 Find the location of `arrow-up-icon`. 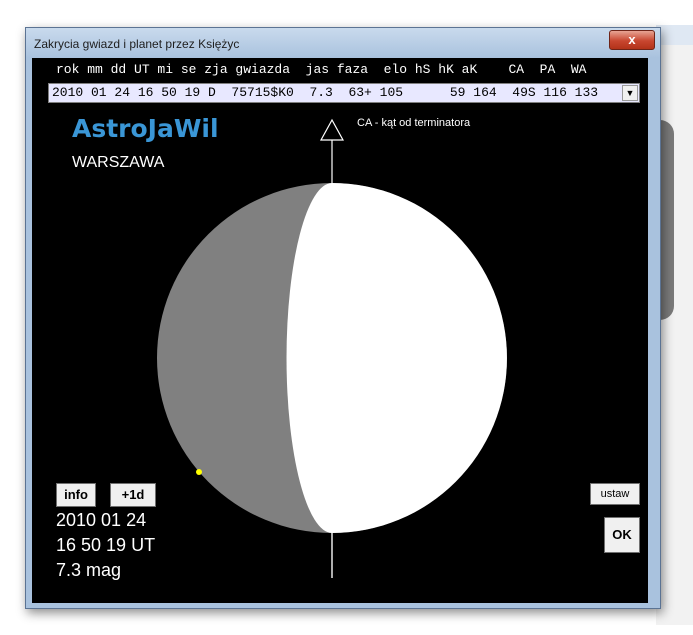

arrow-up-icon is located at coordinates (332, 129).